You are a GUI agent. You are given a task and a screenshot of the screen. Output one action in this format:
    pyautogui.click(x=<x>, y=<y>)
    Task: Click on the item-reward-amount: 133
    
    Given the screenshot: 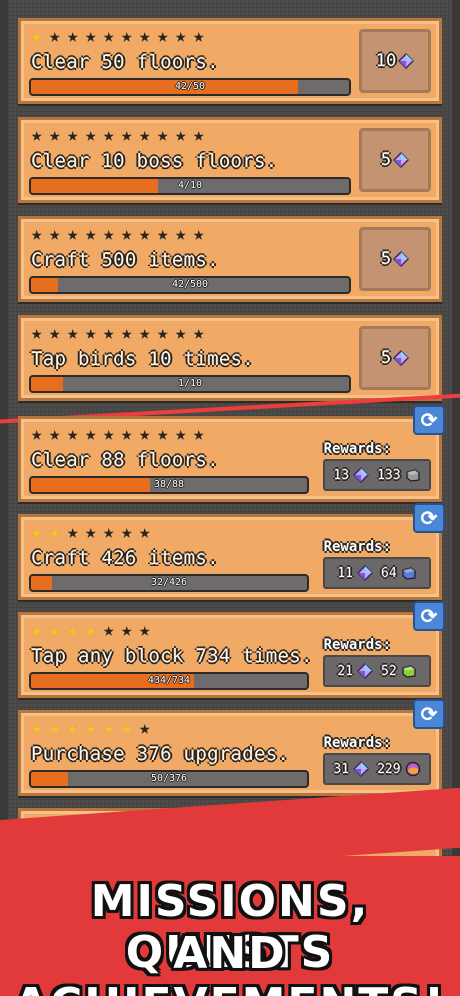 What is the action you would take?
    pyautogui.click(x=389, y=475)
    